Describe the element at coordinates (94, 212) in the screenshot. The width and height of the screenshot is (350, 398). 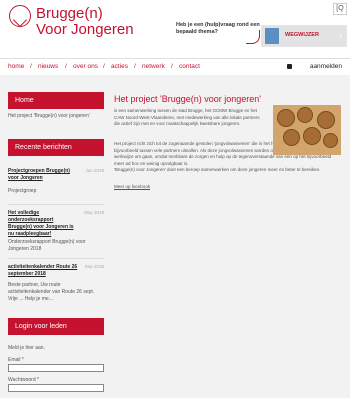
I see `post-date: May 2019` at that location.